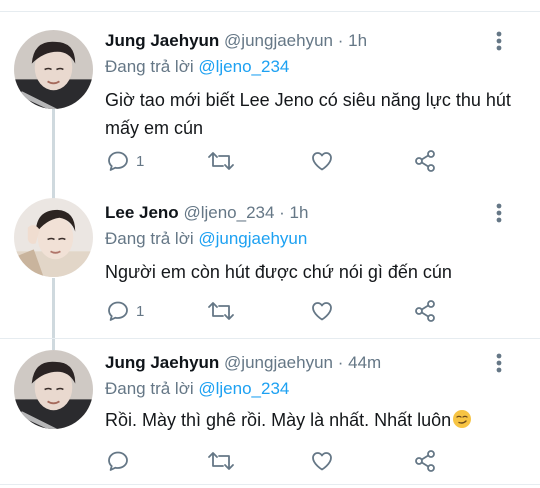 This screenshot has width=540, height=488. I want to click on replying-to: Đang trả lời @jungjaehyun, so click(206, 239).